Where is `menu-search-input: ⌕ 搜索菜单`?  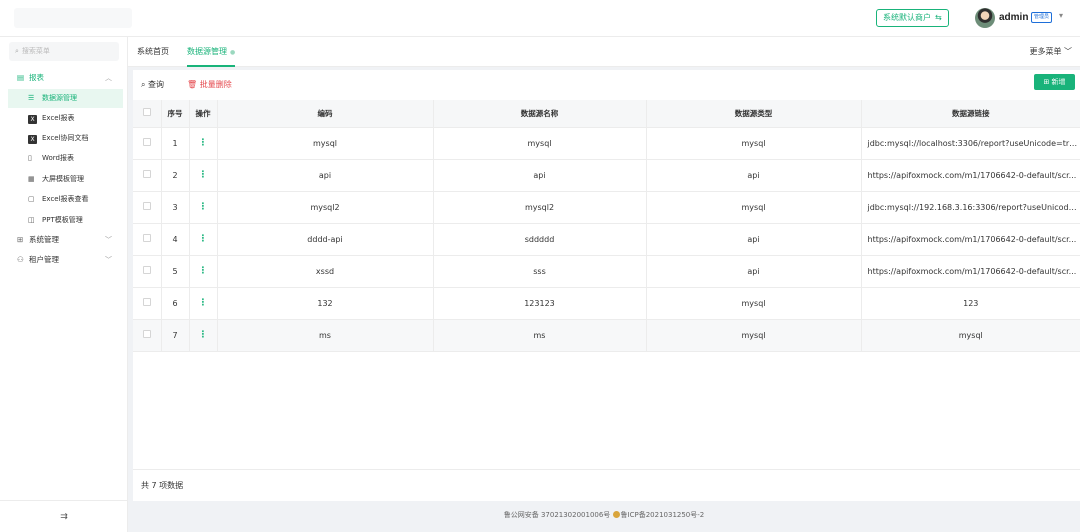
menu-search-input: ⌕ 搜索菜单 is located at coordinates (64, 51).